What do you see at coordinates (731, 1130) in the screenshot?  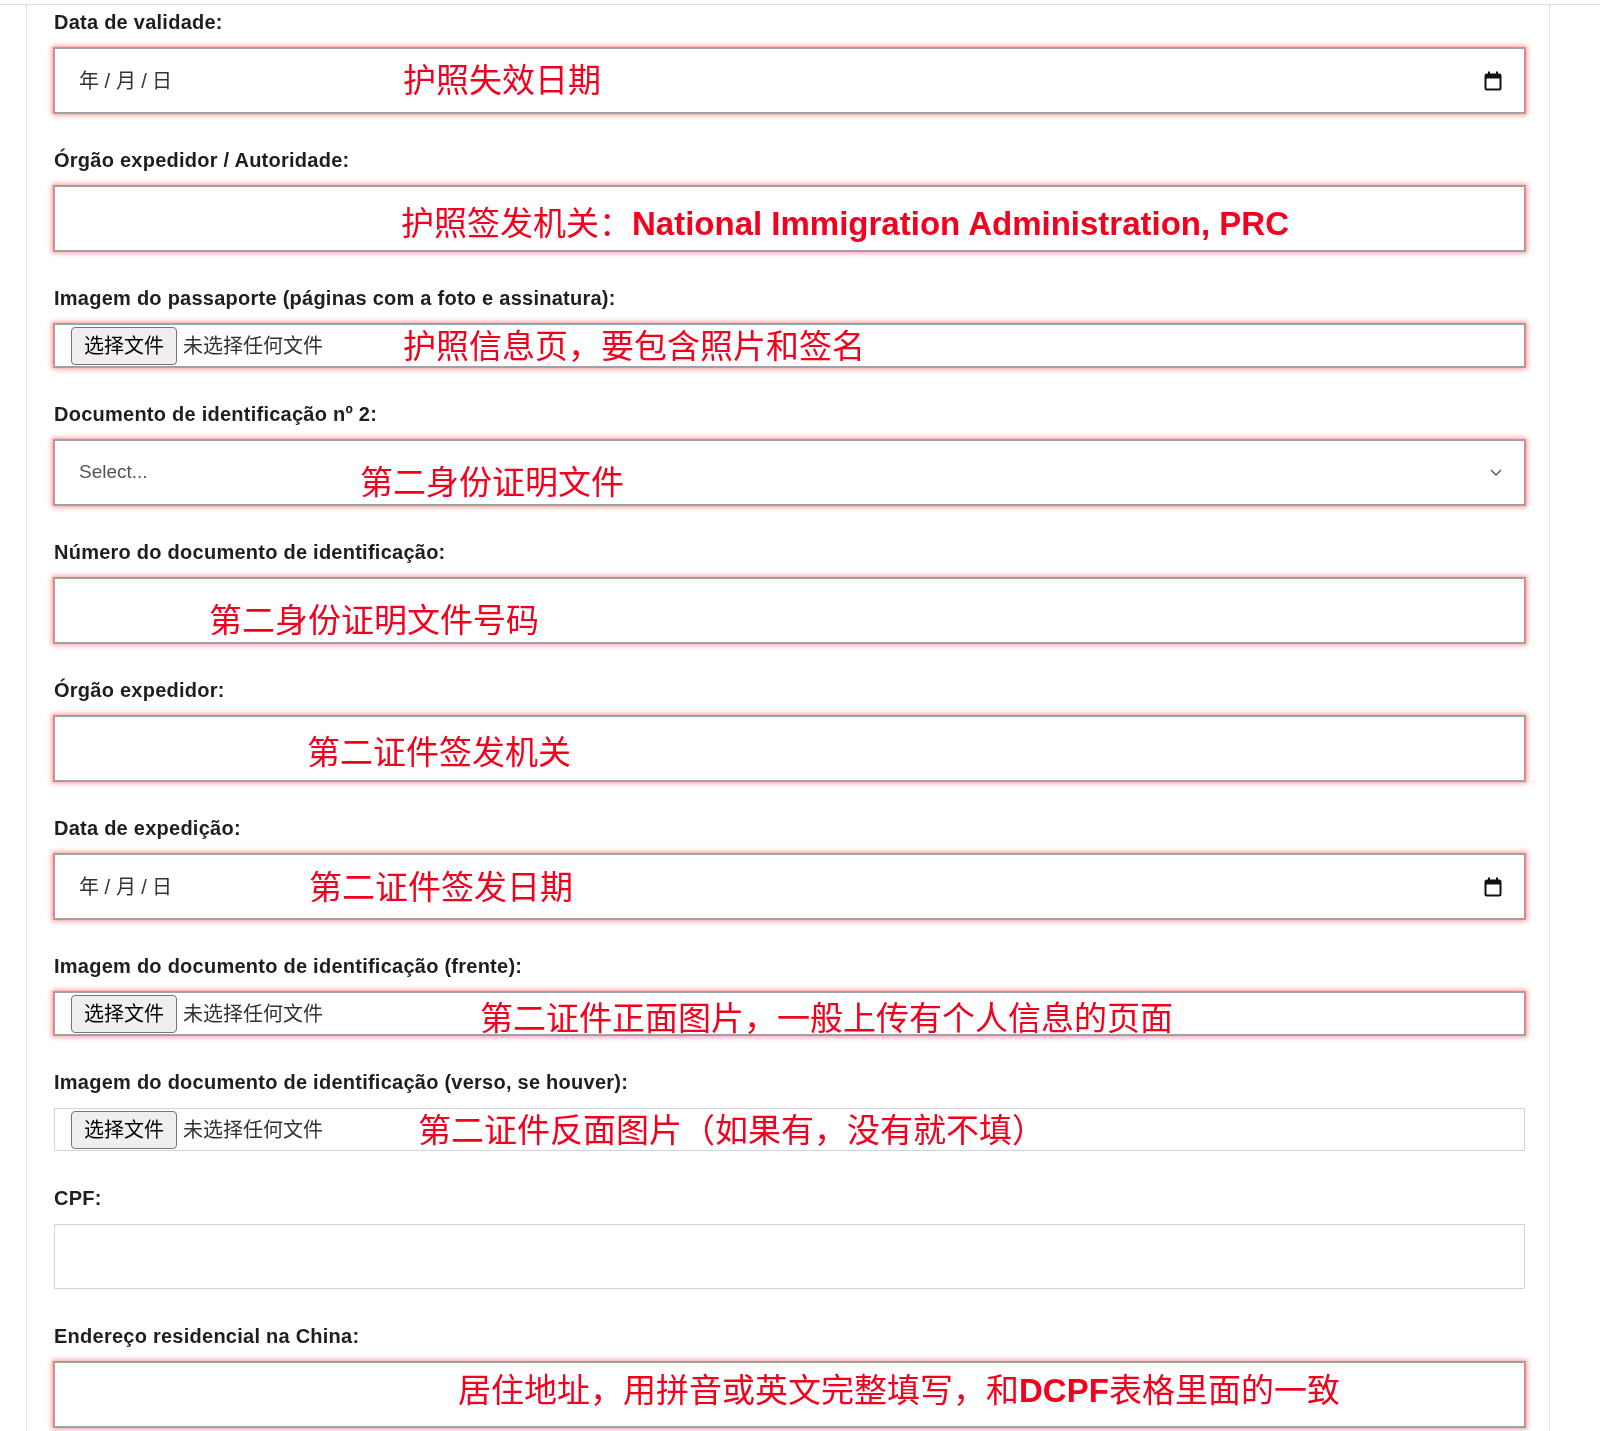 I see `annotation-note: 第二证件反面图片（如果有，没有就不填）` at bounding box center [731, 1130].